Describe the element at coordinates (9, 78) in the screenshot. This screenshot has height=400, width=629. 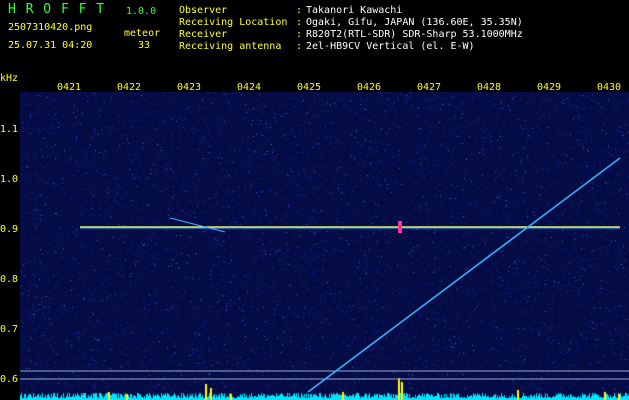
I see `y-axis-unit: kHz` at that location.